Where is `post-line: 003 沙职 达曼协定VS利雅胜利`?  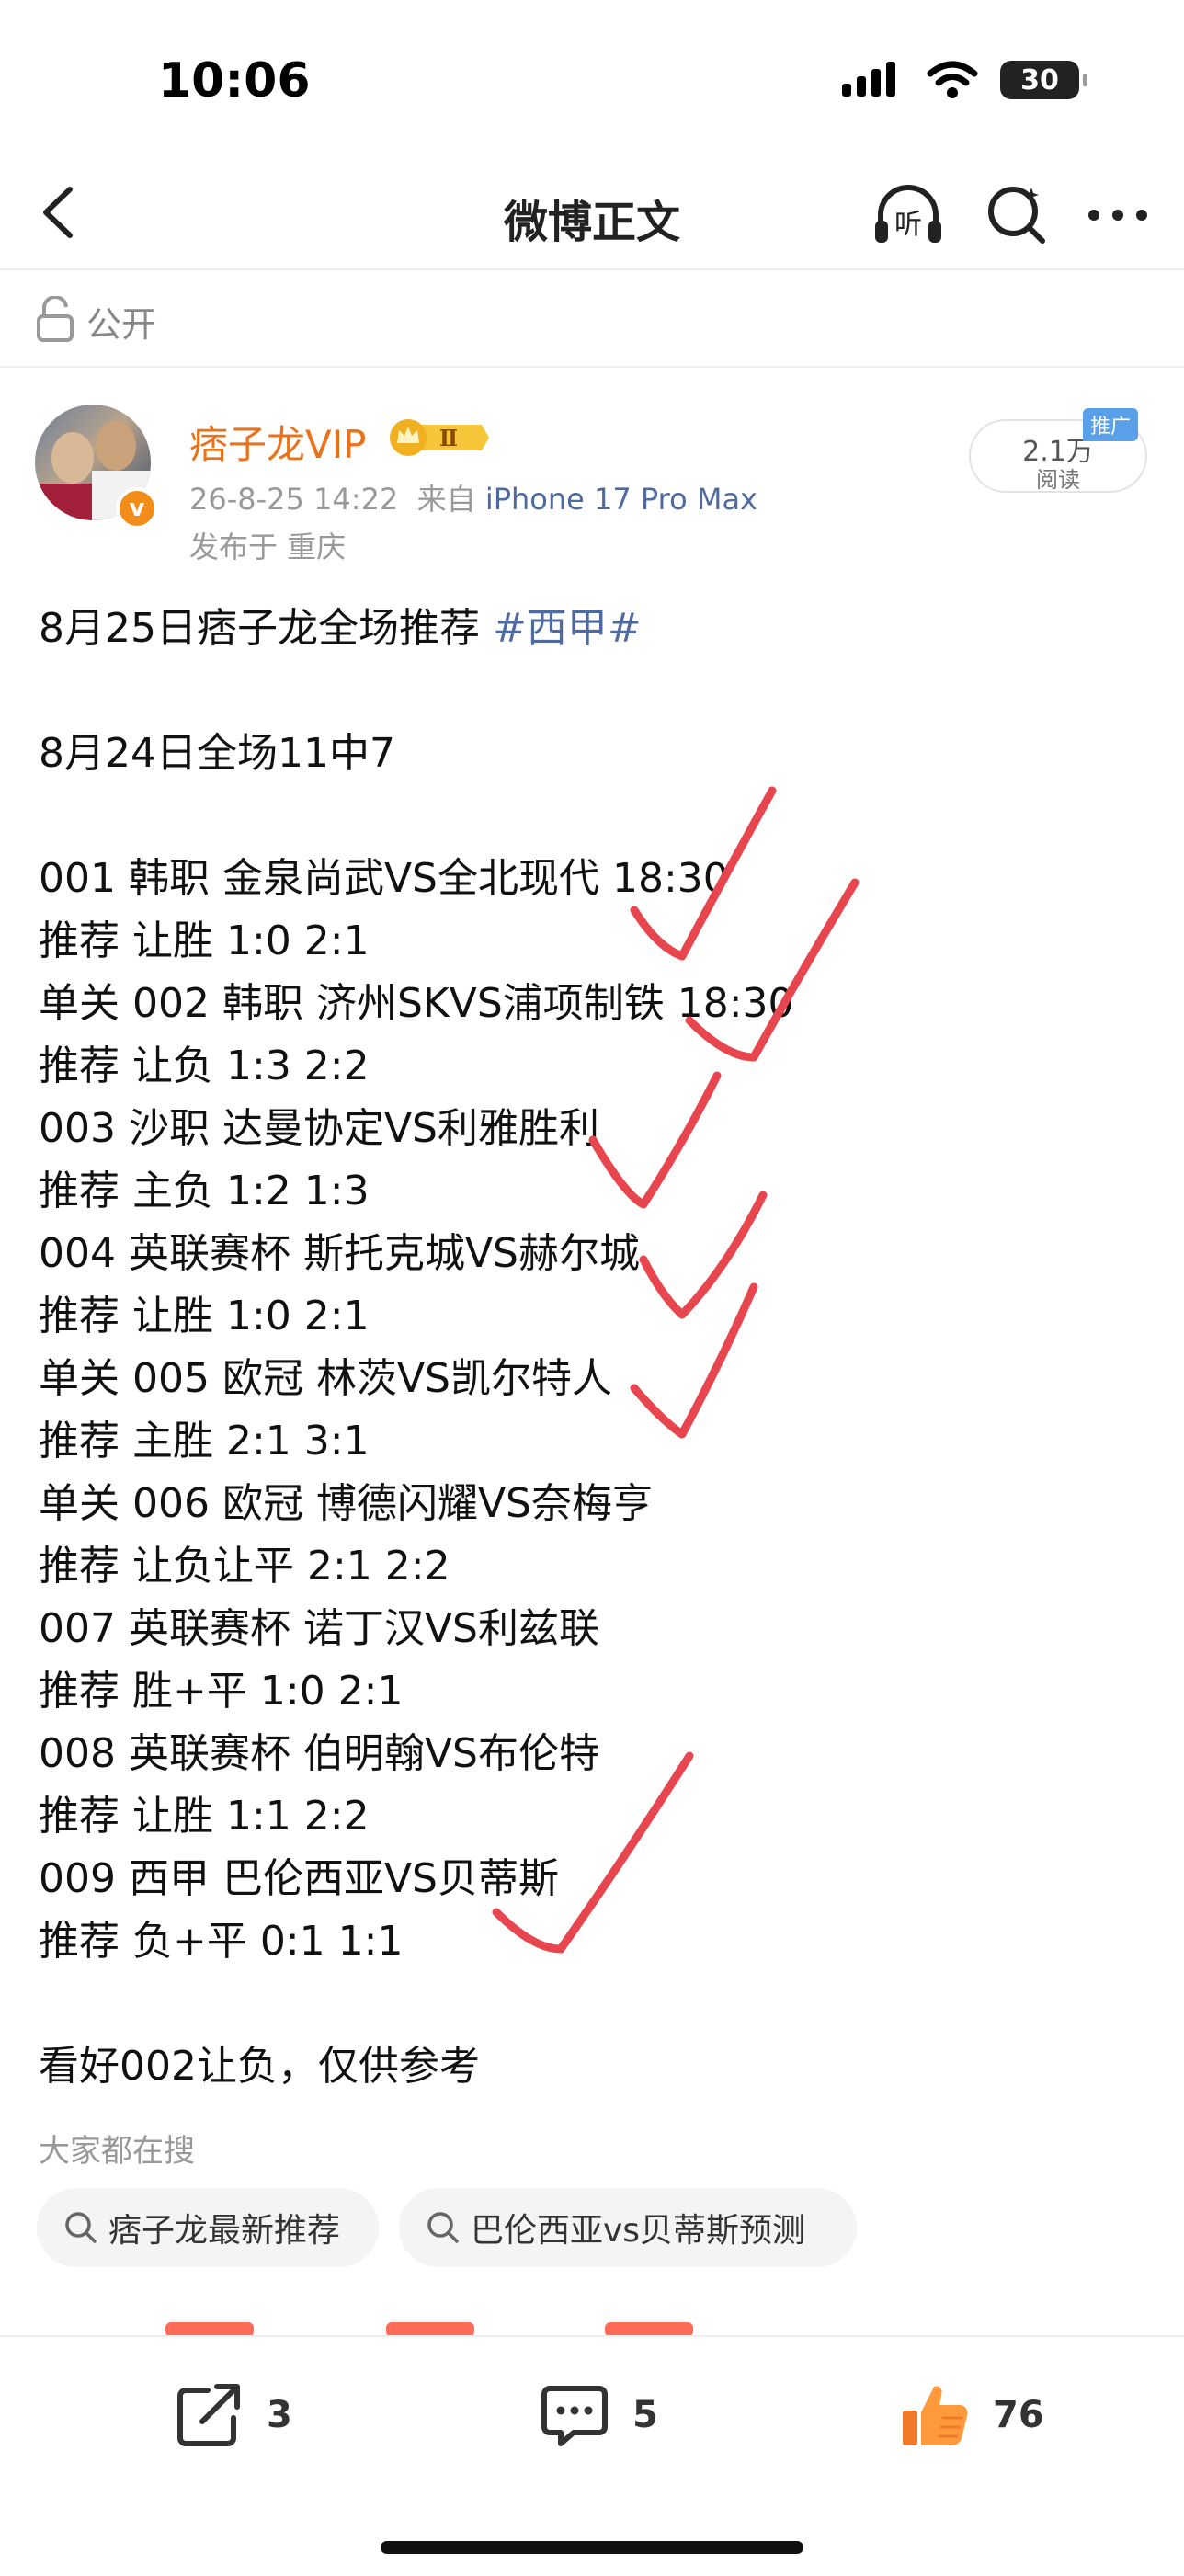
post-line: 003 沙职 达曼协定VS利雅胜利 is located at coordinates (319, 1128).